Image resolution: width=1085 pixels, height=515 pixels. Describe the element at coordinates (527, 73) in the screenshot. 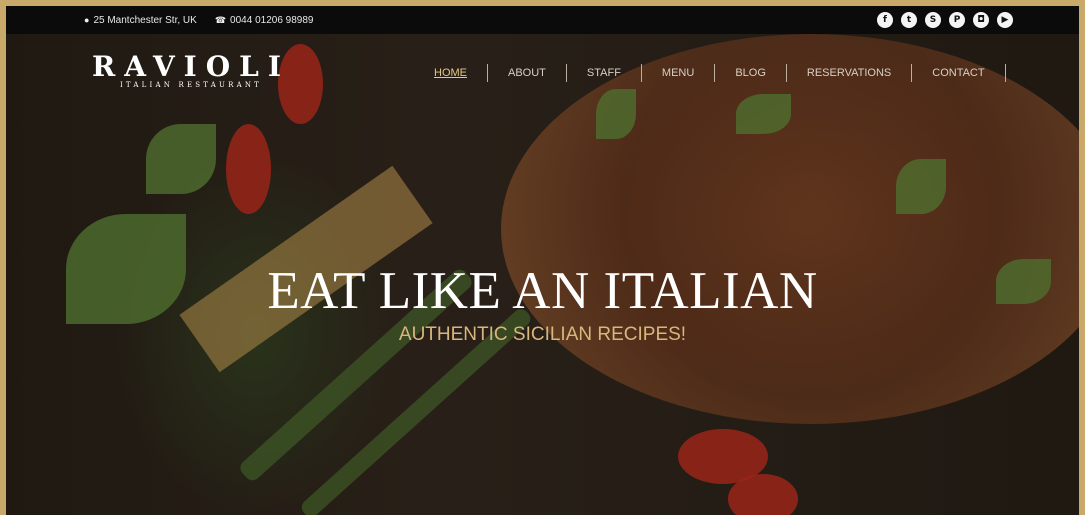

I see `nav-item-about: ABOUT` at that location.